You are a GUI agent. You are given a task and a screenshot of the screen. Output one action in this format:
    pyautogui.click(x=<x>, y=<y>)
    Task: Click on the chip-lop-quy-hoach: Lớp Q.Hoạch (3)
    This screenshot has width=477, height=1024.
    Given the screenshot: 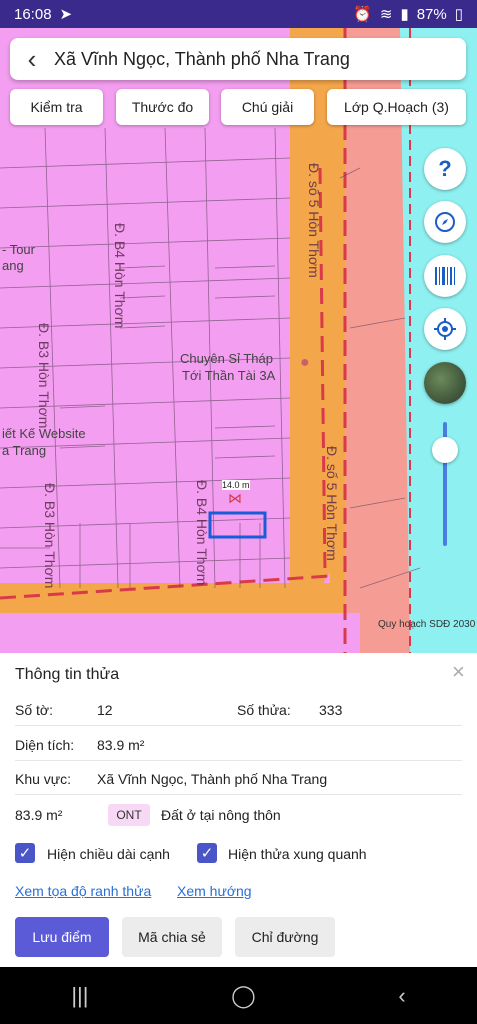 What is the action you would take?
    pyautogui.click(x=396, y=107)
    